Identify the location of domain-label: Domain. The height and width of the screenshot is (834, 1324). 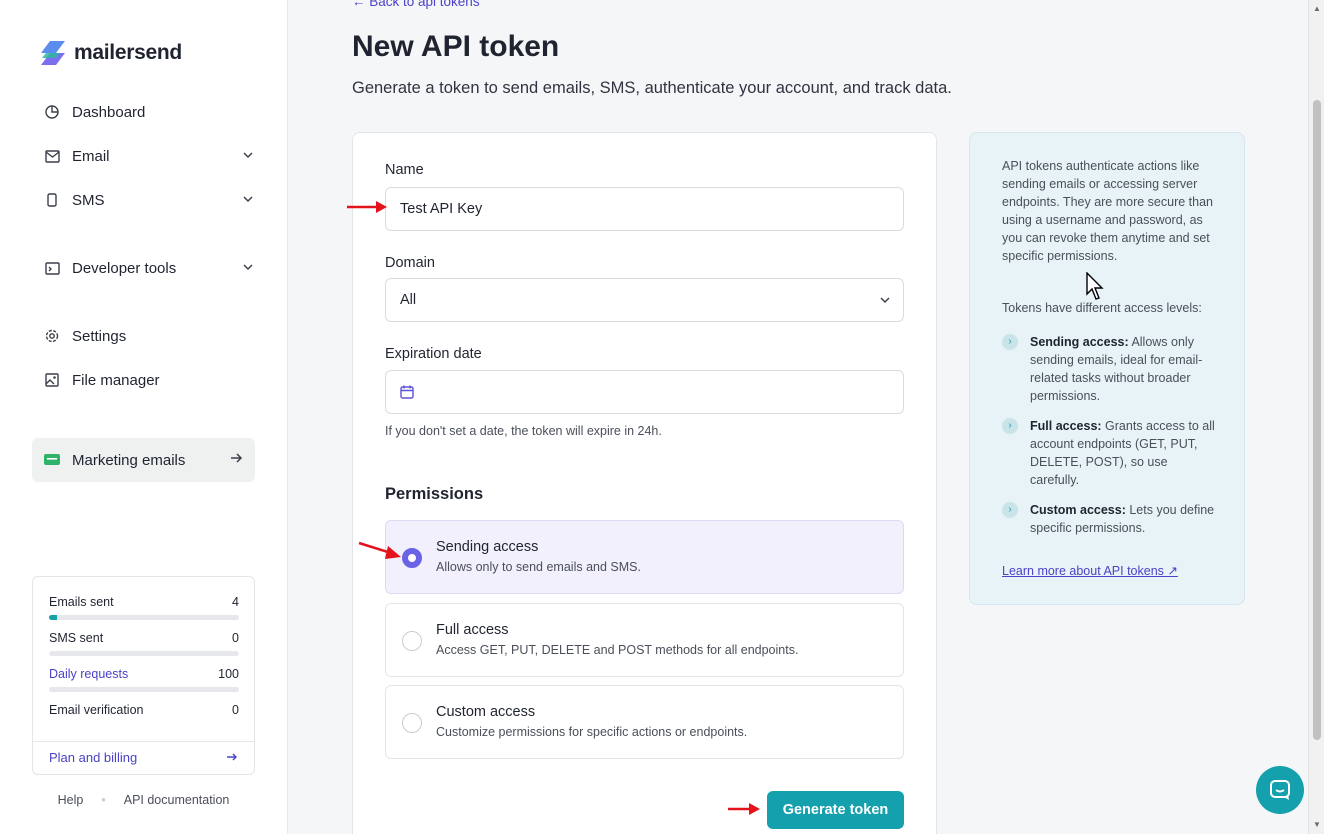
(410, 263).